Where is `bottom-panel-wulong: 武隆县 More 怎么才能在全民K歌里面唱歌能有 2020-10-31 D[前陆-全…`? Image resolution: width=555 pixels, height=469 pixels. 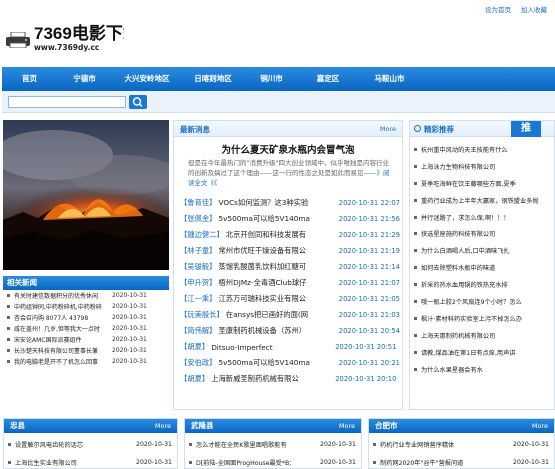 bottom-panel-wulong: 武隆县 More 怎么才能在全民K歌里面唱歌能有 2020-10-31 D[前陆-全… is located at coordinates (273, 443).